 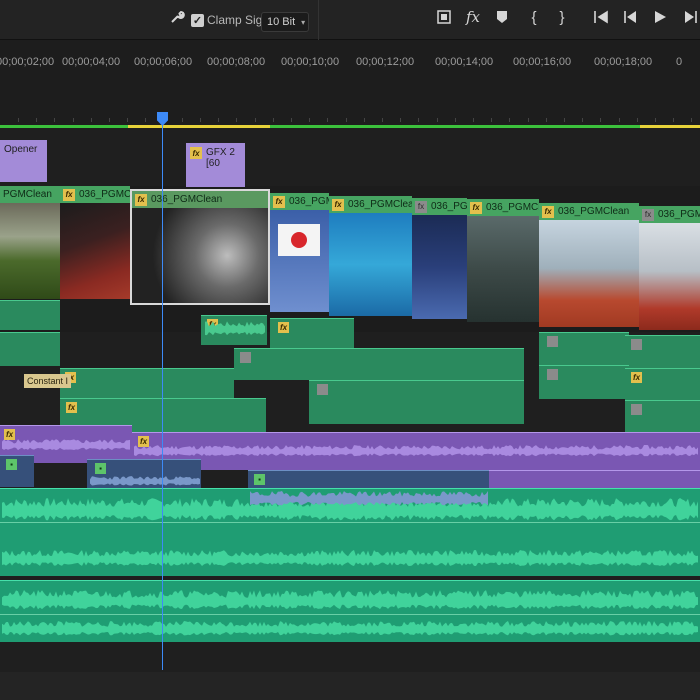 I want to click on checkbox-icon: ✓, so click(x=197, y=20).